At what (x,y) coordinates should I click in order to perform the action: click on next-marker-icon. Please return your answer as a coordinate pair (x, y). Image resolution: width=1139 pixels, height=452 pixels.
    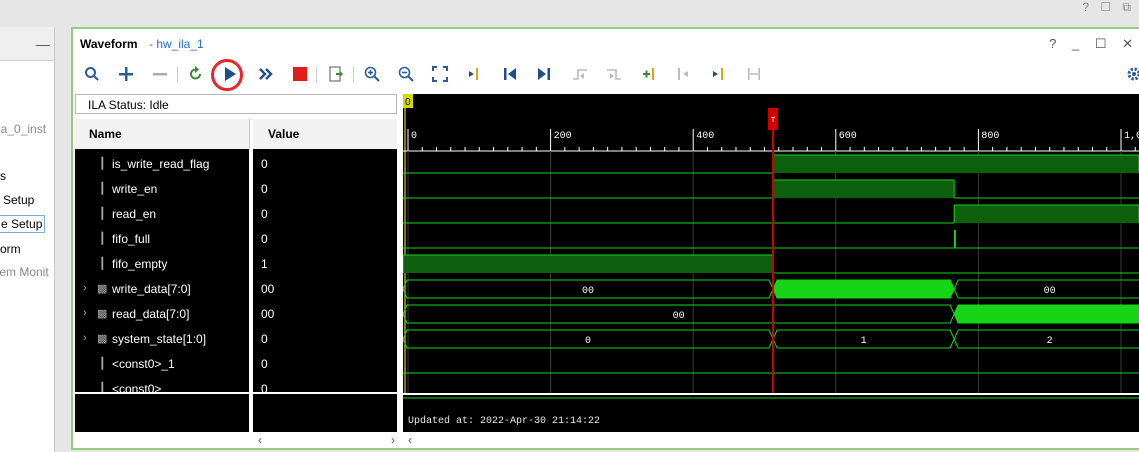
    Looking at the image, I should click on (718, 74).